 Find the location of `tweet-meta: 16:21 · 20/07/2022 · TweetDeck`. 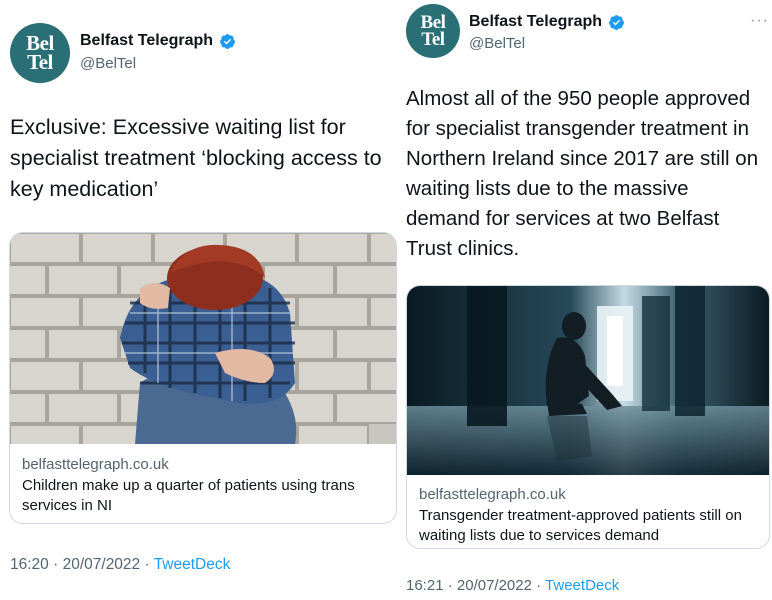

tweet-meta: 16:21 · 20/07/2022 · TweetDeck is located at coordinates (512, 585).